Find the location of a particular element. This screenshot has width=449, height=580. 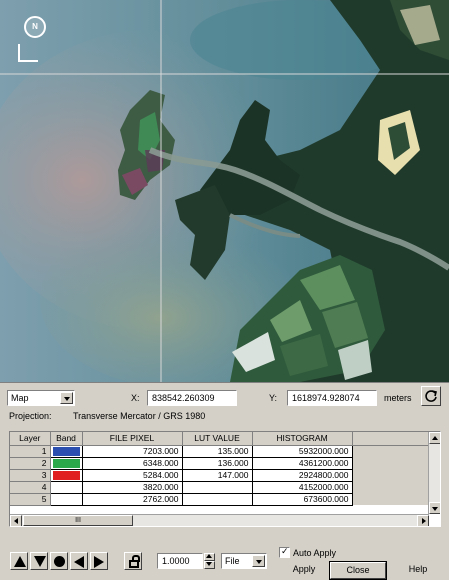

auto-apply-checkbox is located at coordinates (284, 552).